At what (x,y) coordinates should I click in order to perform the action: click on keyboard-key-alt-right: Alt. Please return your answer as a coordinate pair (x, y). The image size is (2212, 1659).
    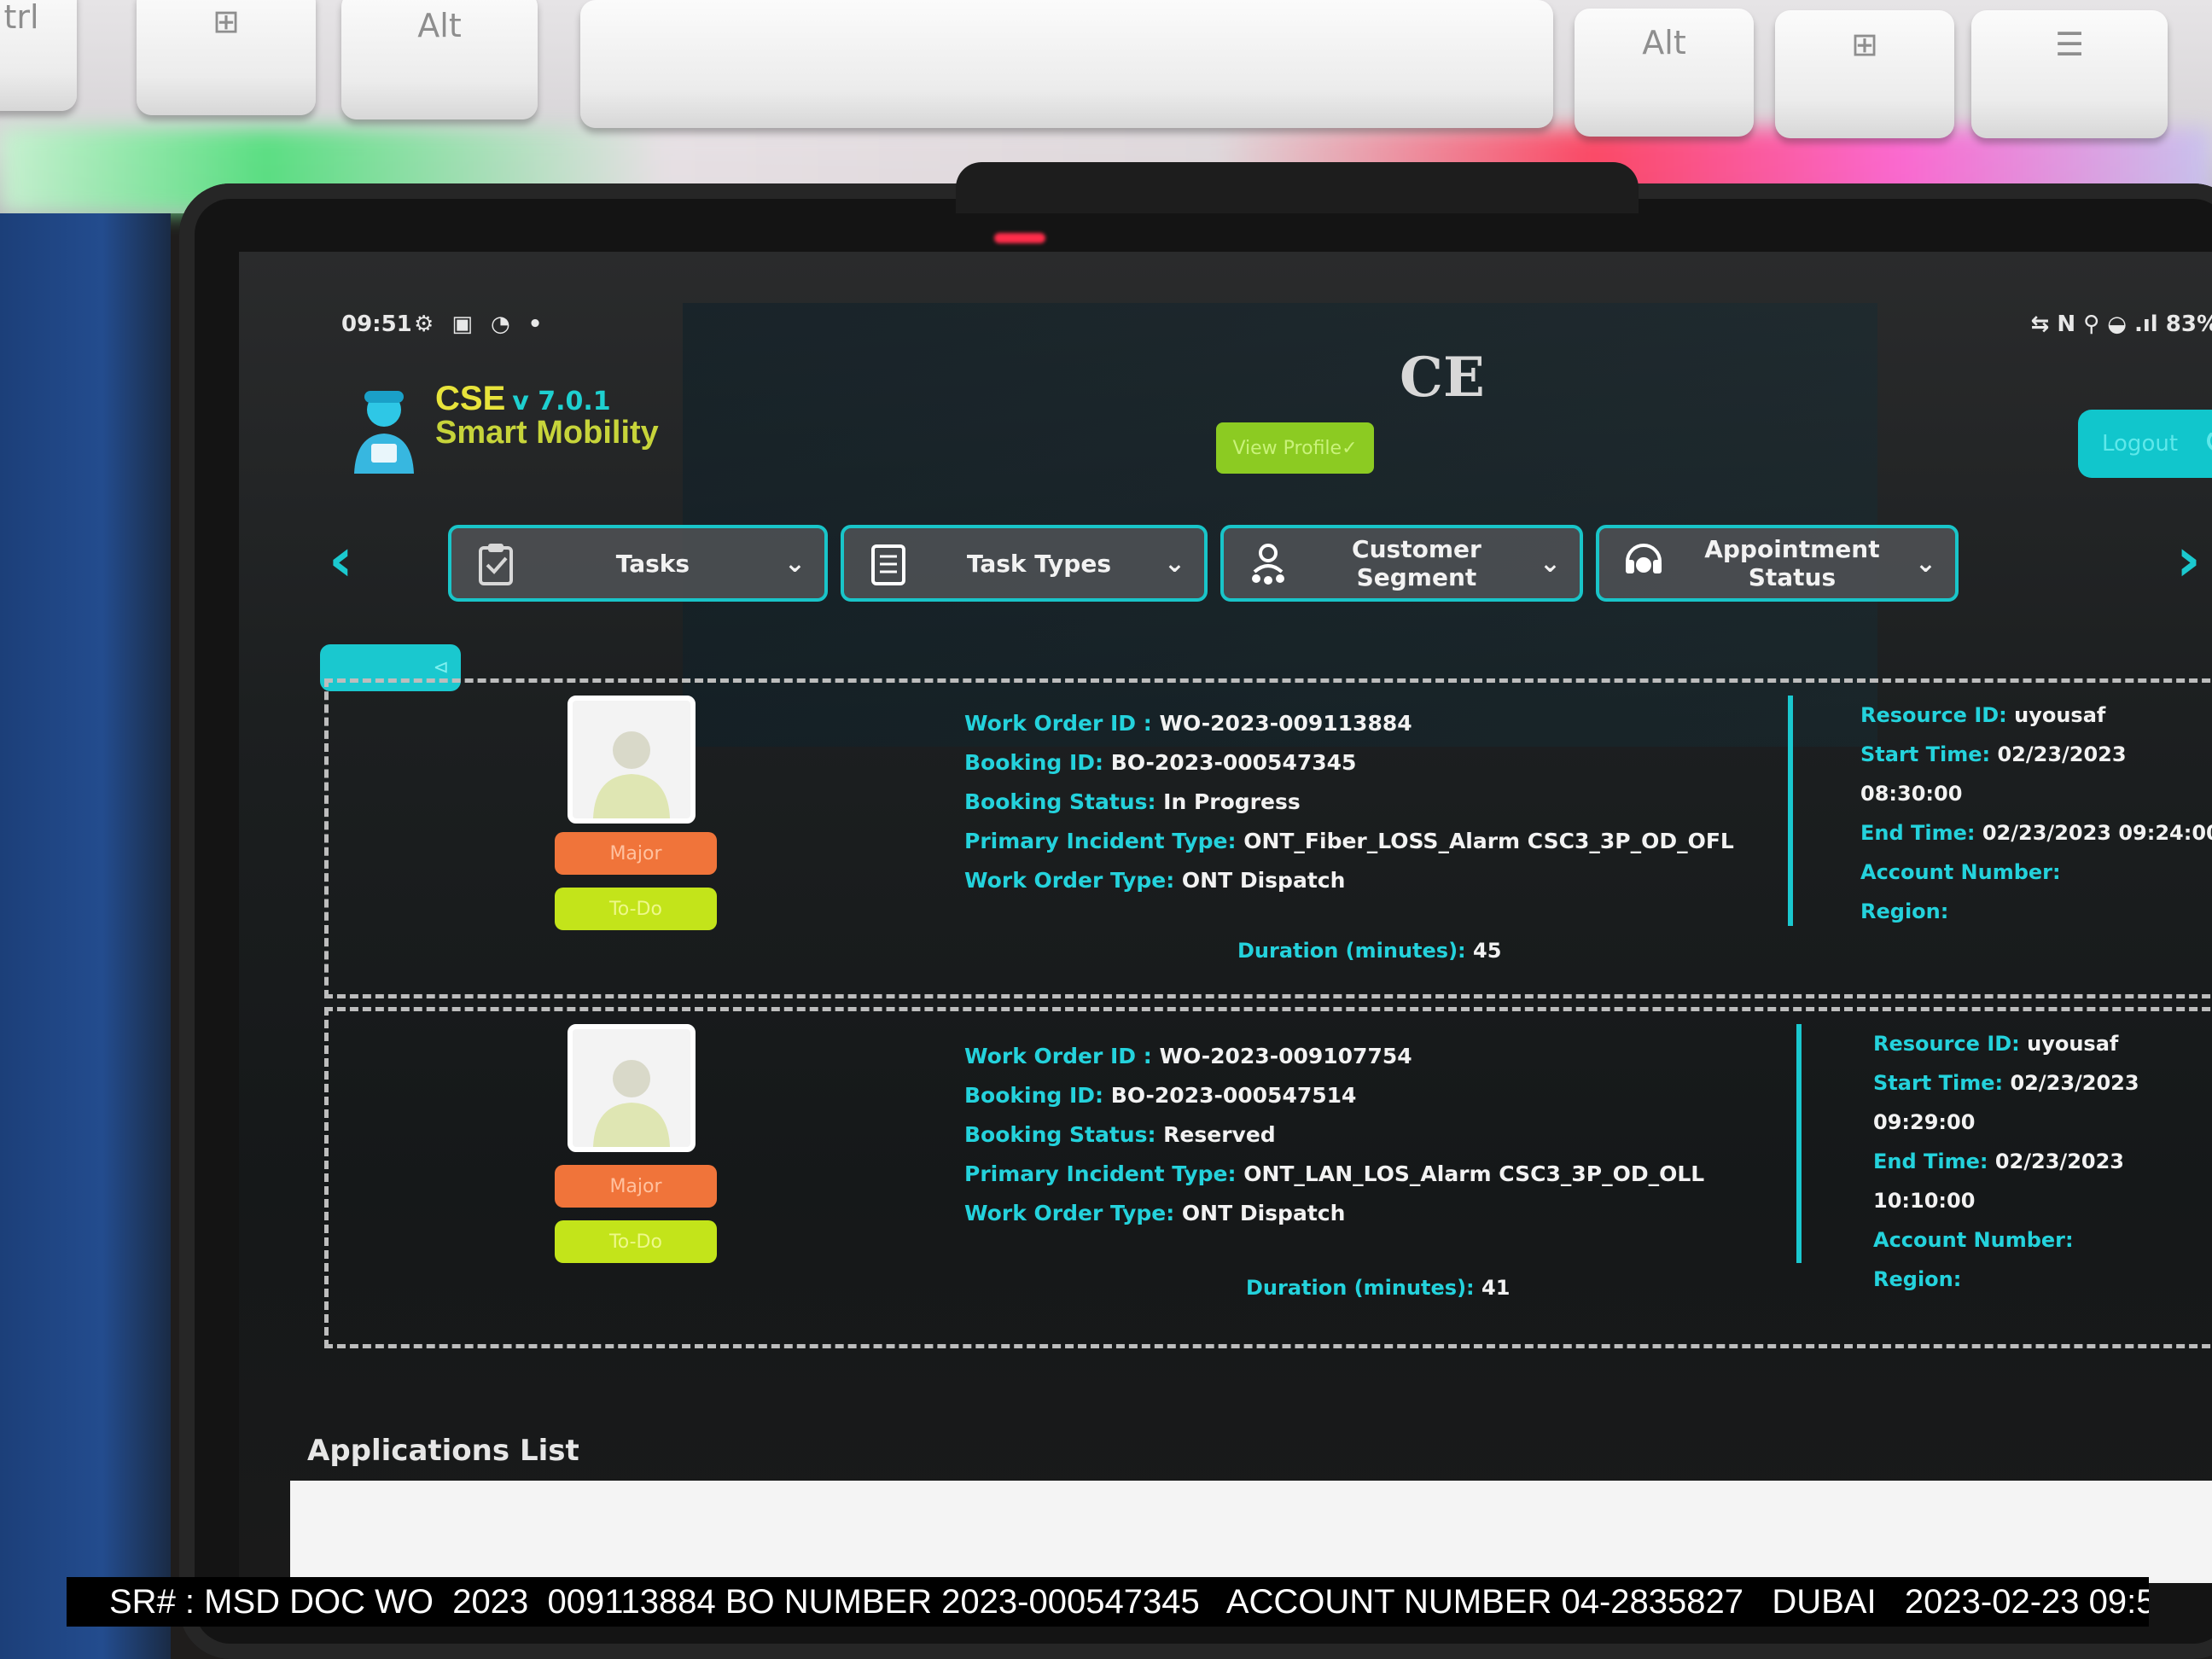
    Looking at the image, I should click on (1664, 73).